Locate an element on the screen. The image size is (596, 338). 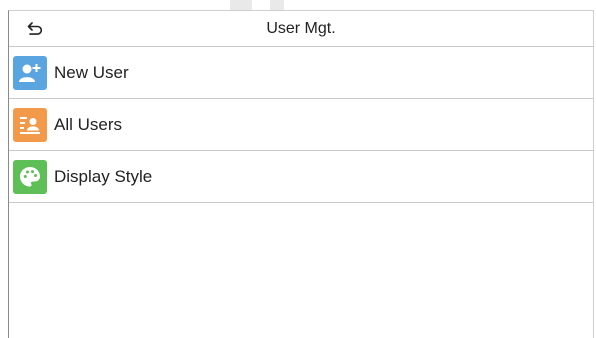
back-button is located at coordinates (37, 29).